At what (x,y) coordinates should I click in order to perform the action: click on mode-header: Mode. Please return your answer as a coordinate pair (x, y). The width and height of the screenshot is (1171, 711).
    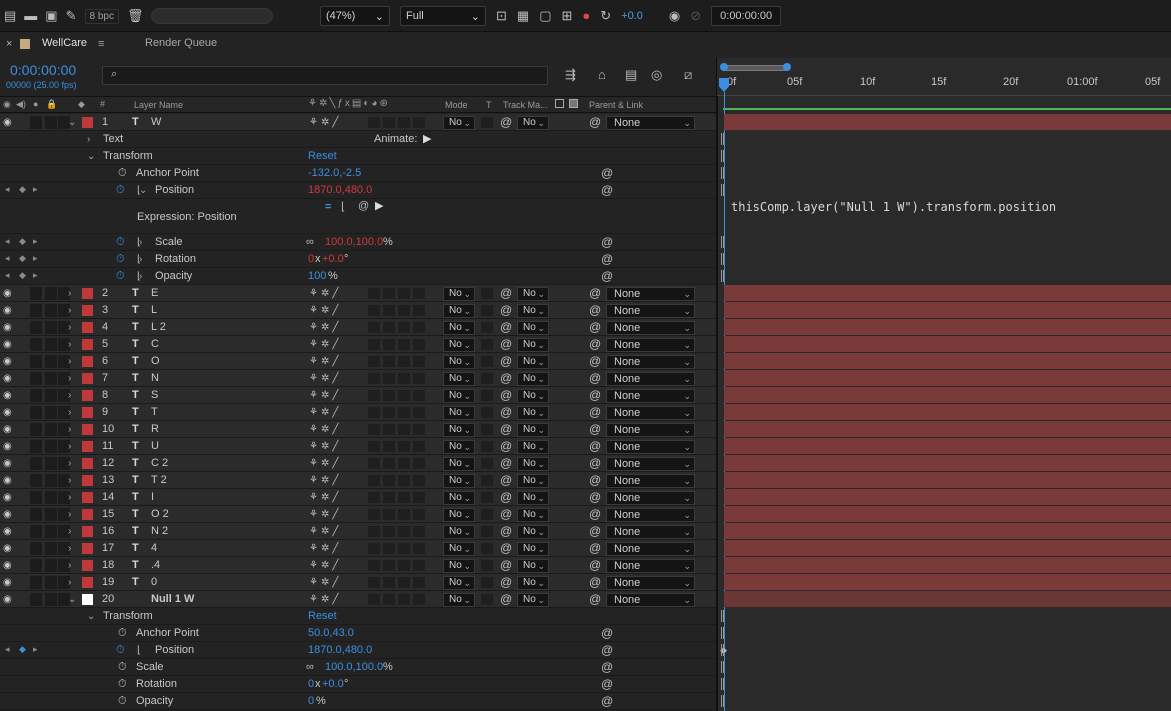
    Looking at the image, I should click on (456, 105).